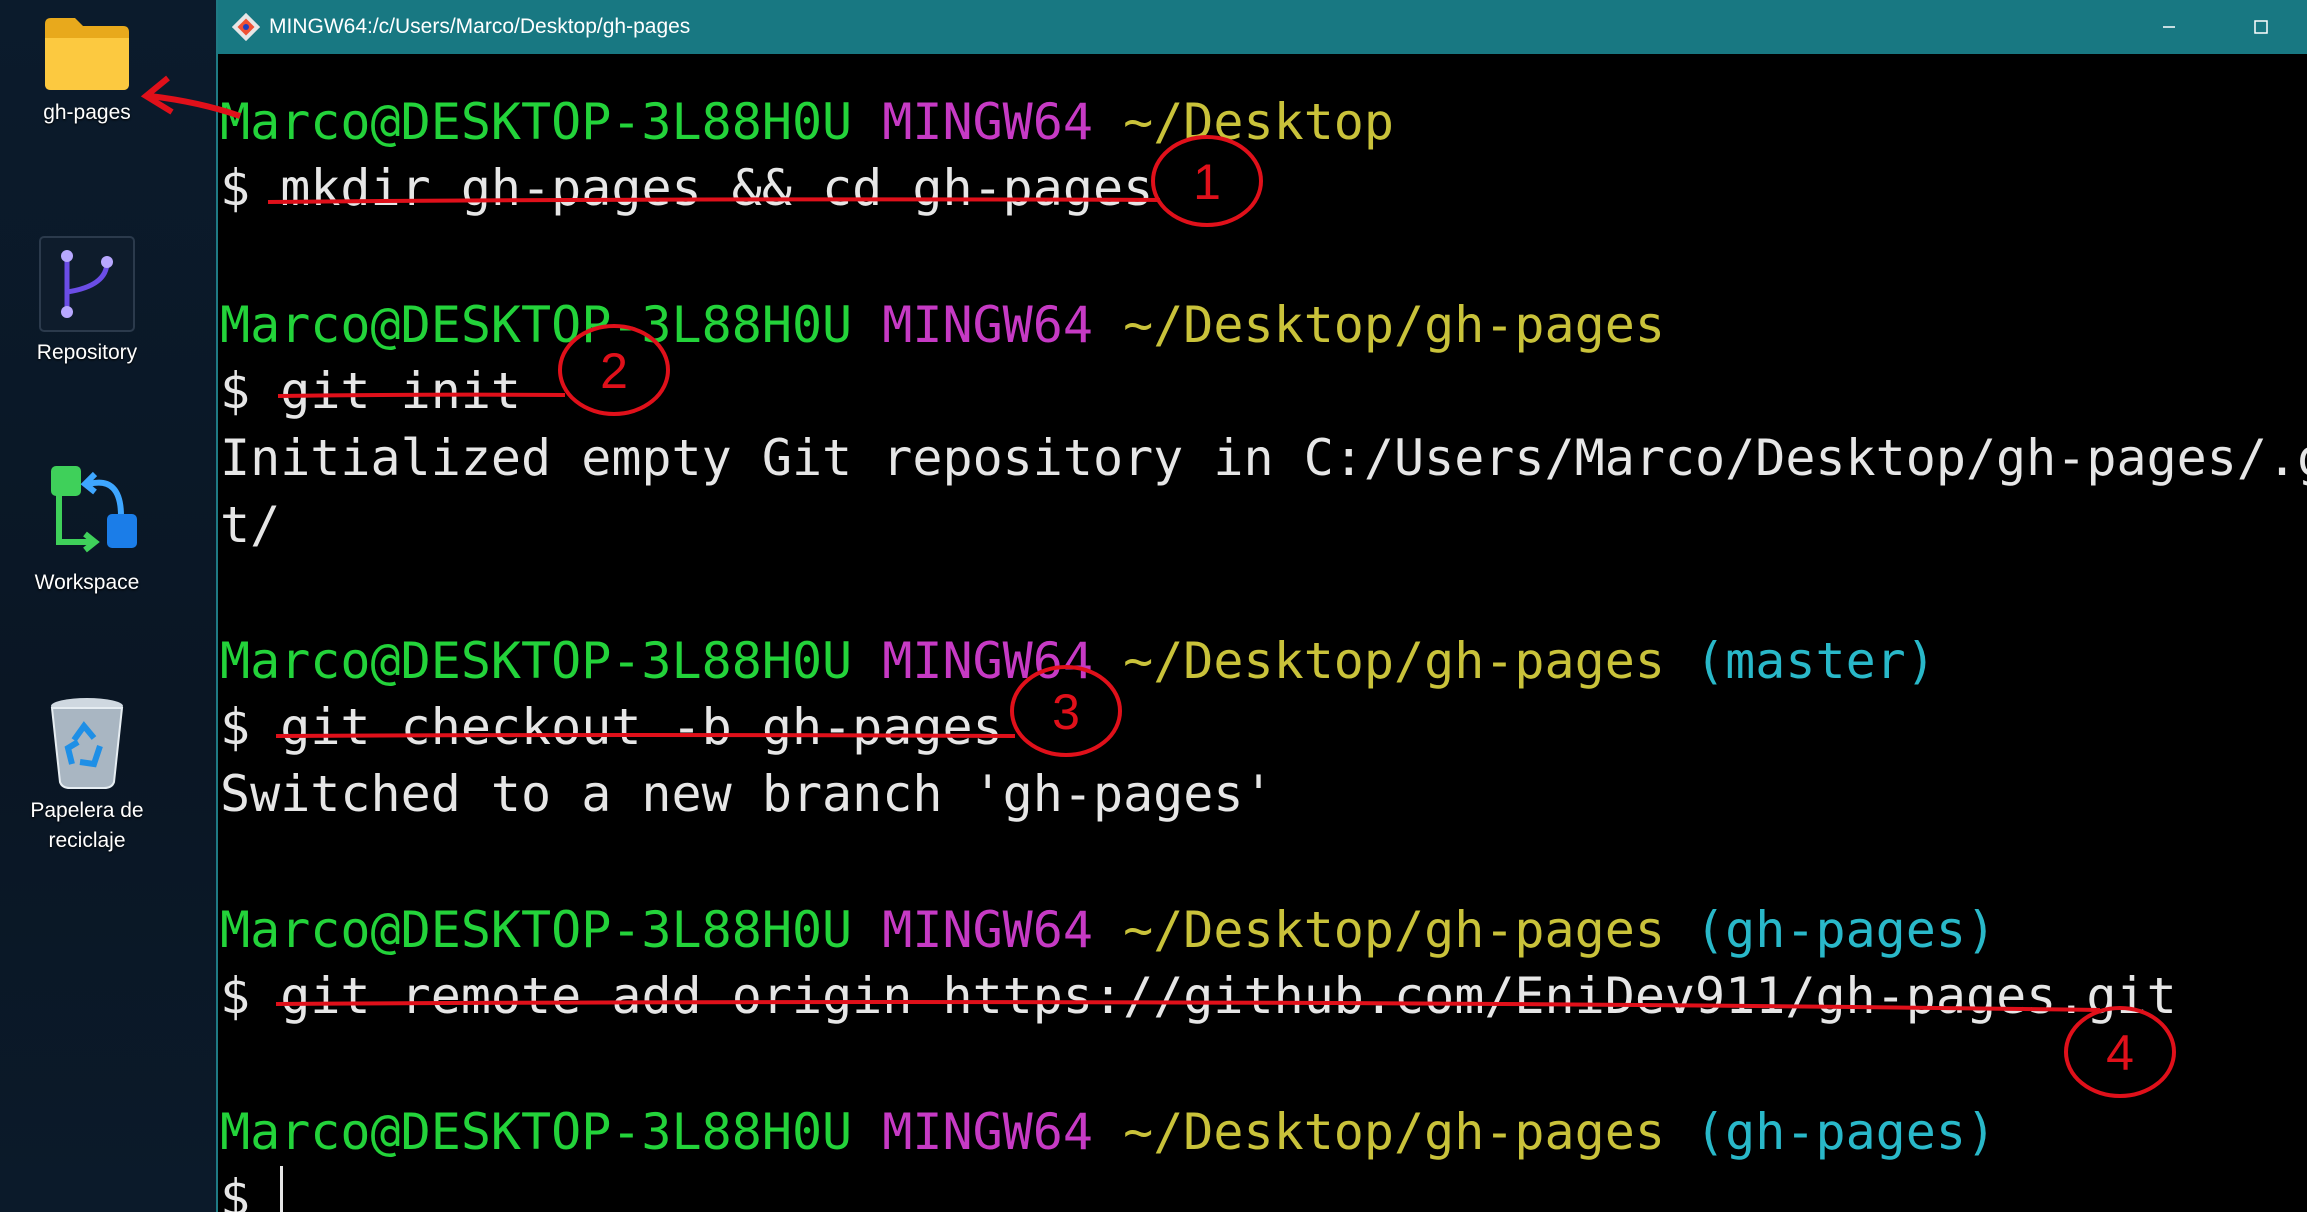 The image size is (2307, 1212). Describe the element at coordinates (1262, 27) in the screenshot. I see `title-bar: MINGW64:/c/Users/Marco/Desktop/gh-pages` at that location.